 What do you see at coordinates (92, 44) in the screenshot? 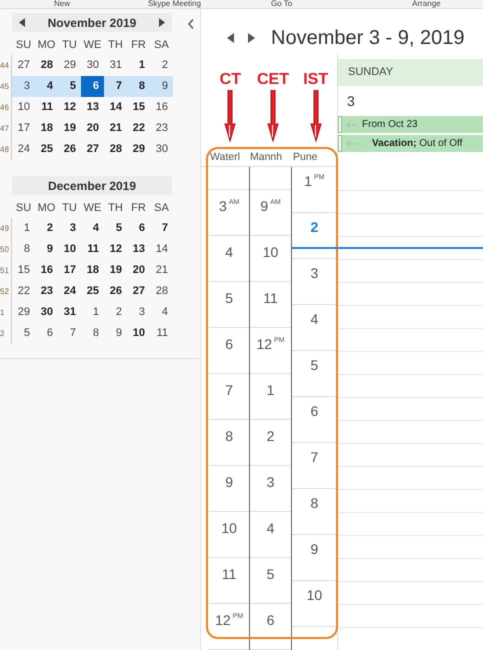
I see `weekday-label: WE` at bounding box center [92, 44].